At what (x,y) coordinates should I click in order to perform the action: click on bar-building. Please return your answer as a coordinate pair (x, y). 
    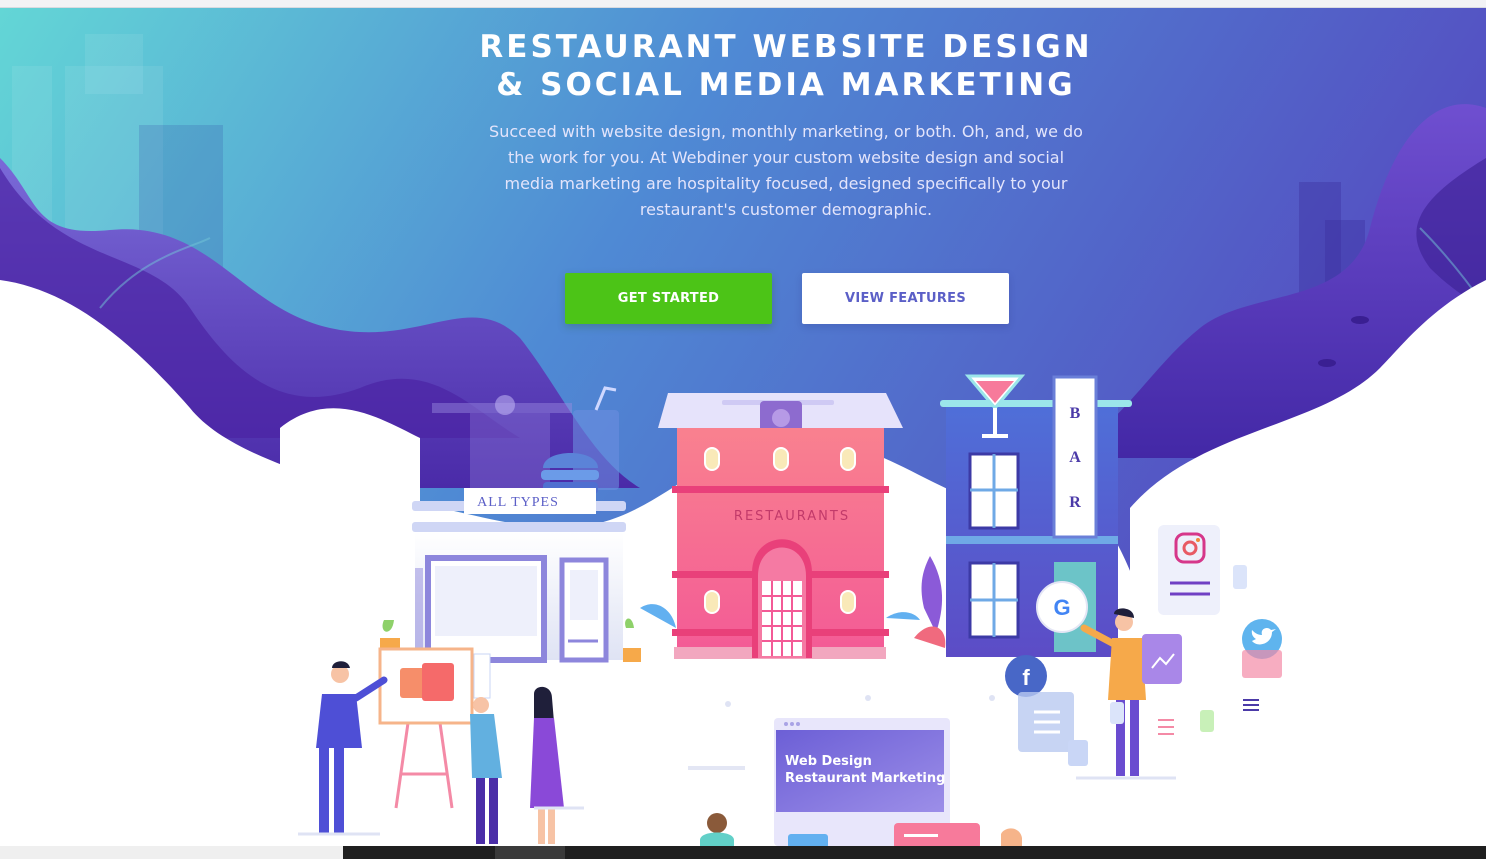
    Looking at the image, I should click on (1036, 515).